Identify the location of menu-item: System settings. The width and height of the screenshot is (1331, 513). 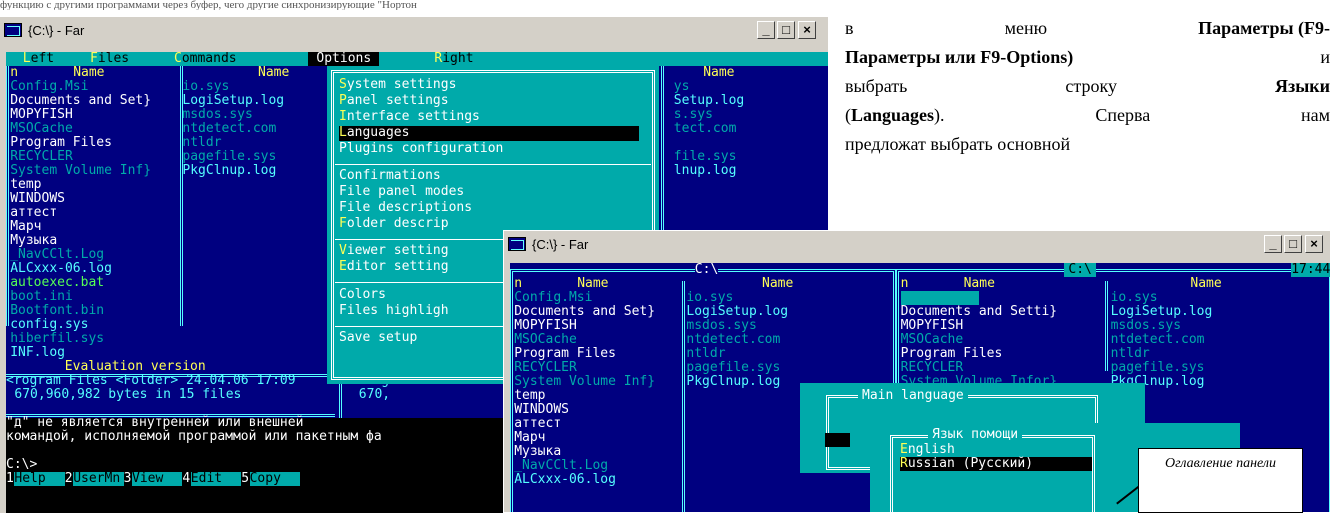
(489, 85).